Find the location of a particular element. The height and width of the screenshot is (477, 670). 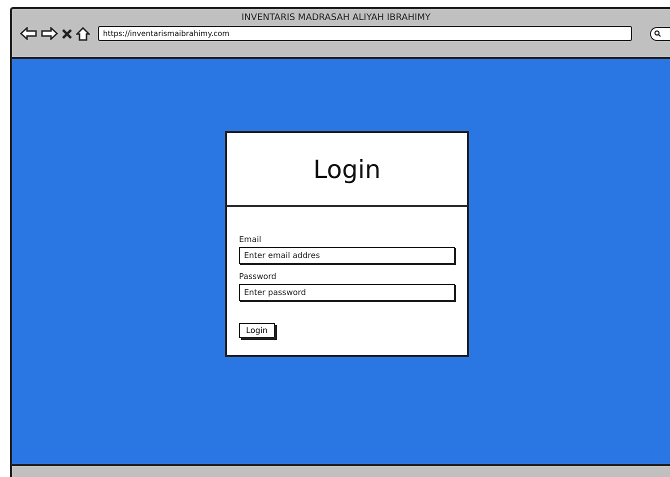

search-icon is located at coordinates (657, 33).